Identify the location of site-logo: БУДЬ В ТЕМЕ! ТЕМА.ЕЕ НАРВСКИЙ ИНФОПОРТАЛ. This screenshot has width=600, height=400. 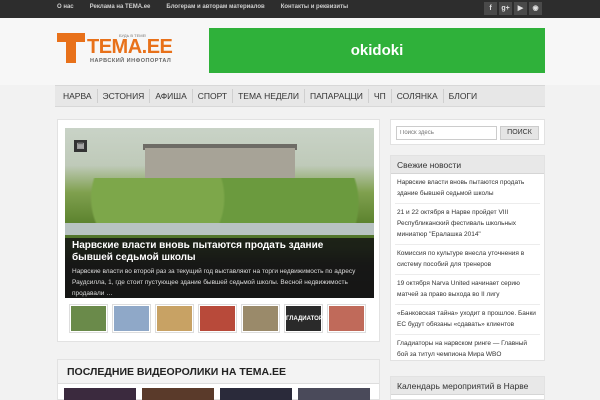
(118, 49).